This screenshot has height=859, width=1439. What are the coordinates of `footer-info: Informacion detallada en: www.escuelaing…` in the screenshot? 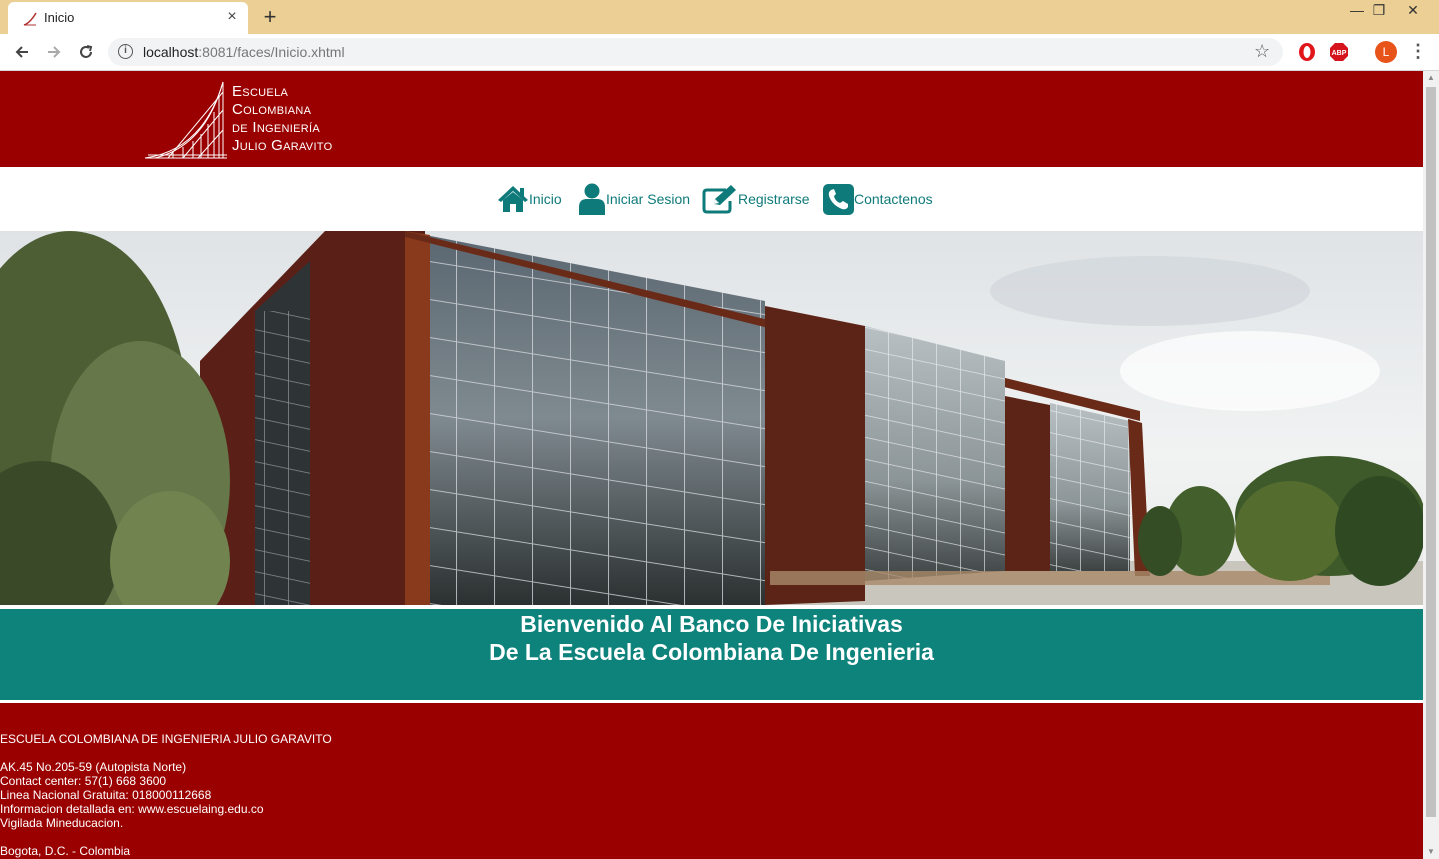 It's located at (132, 809).